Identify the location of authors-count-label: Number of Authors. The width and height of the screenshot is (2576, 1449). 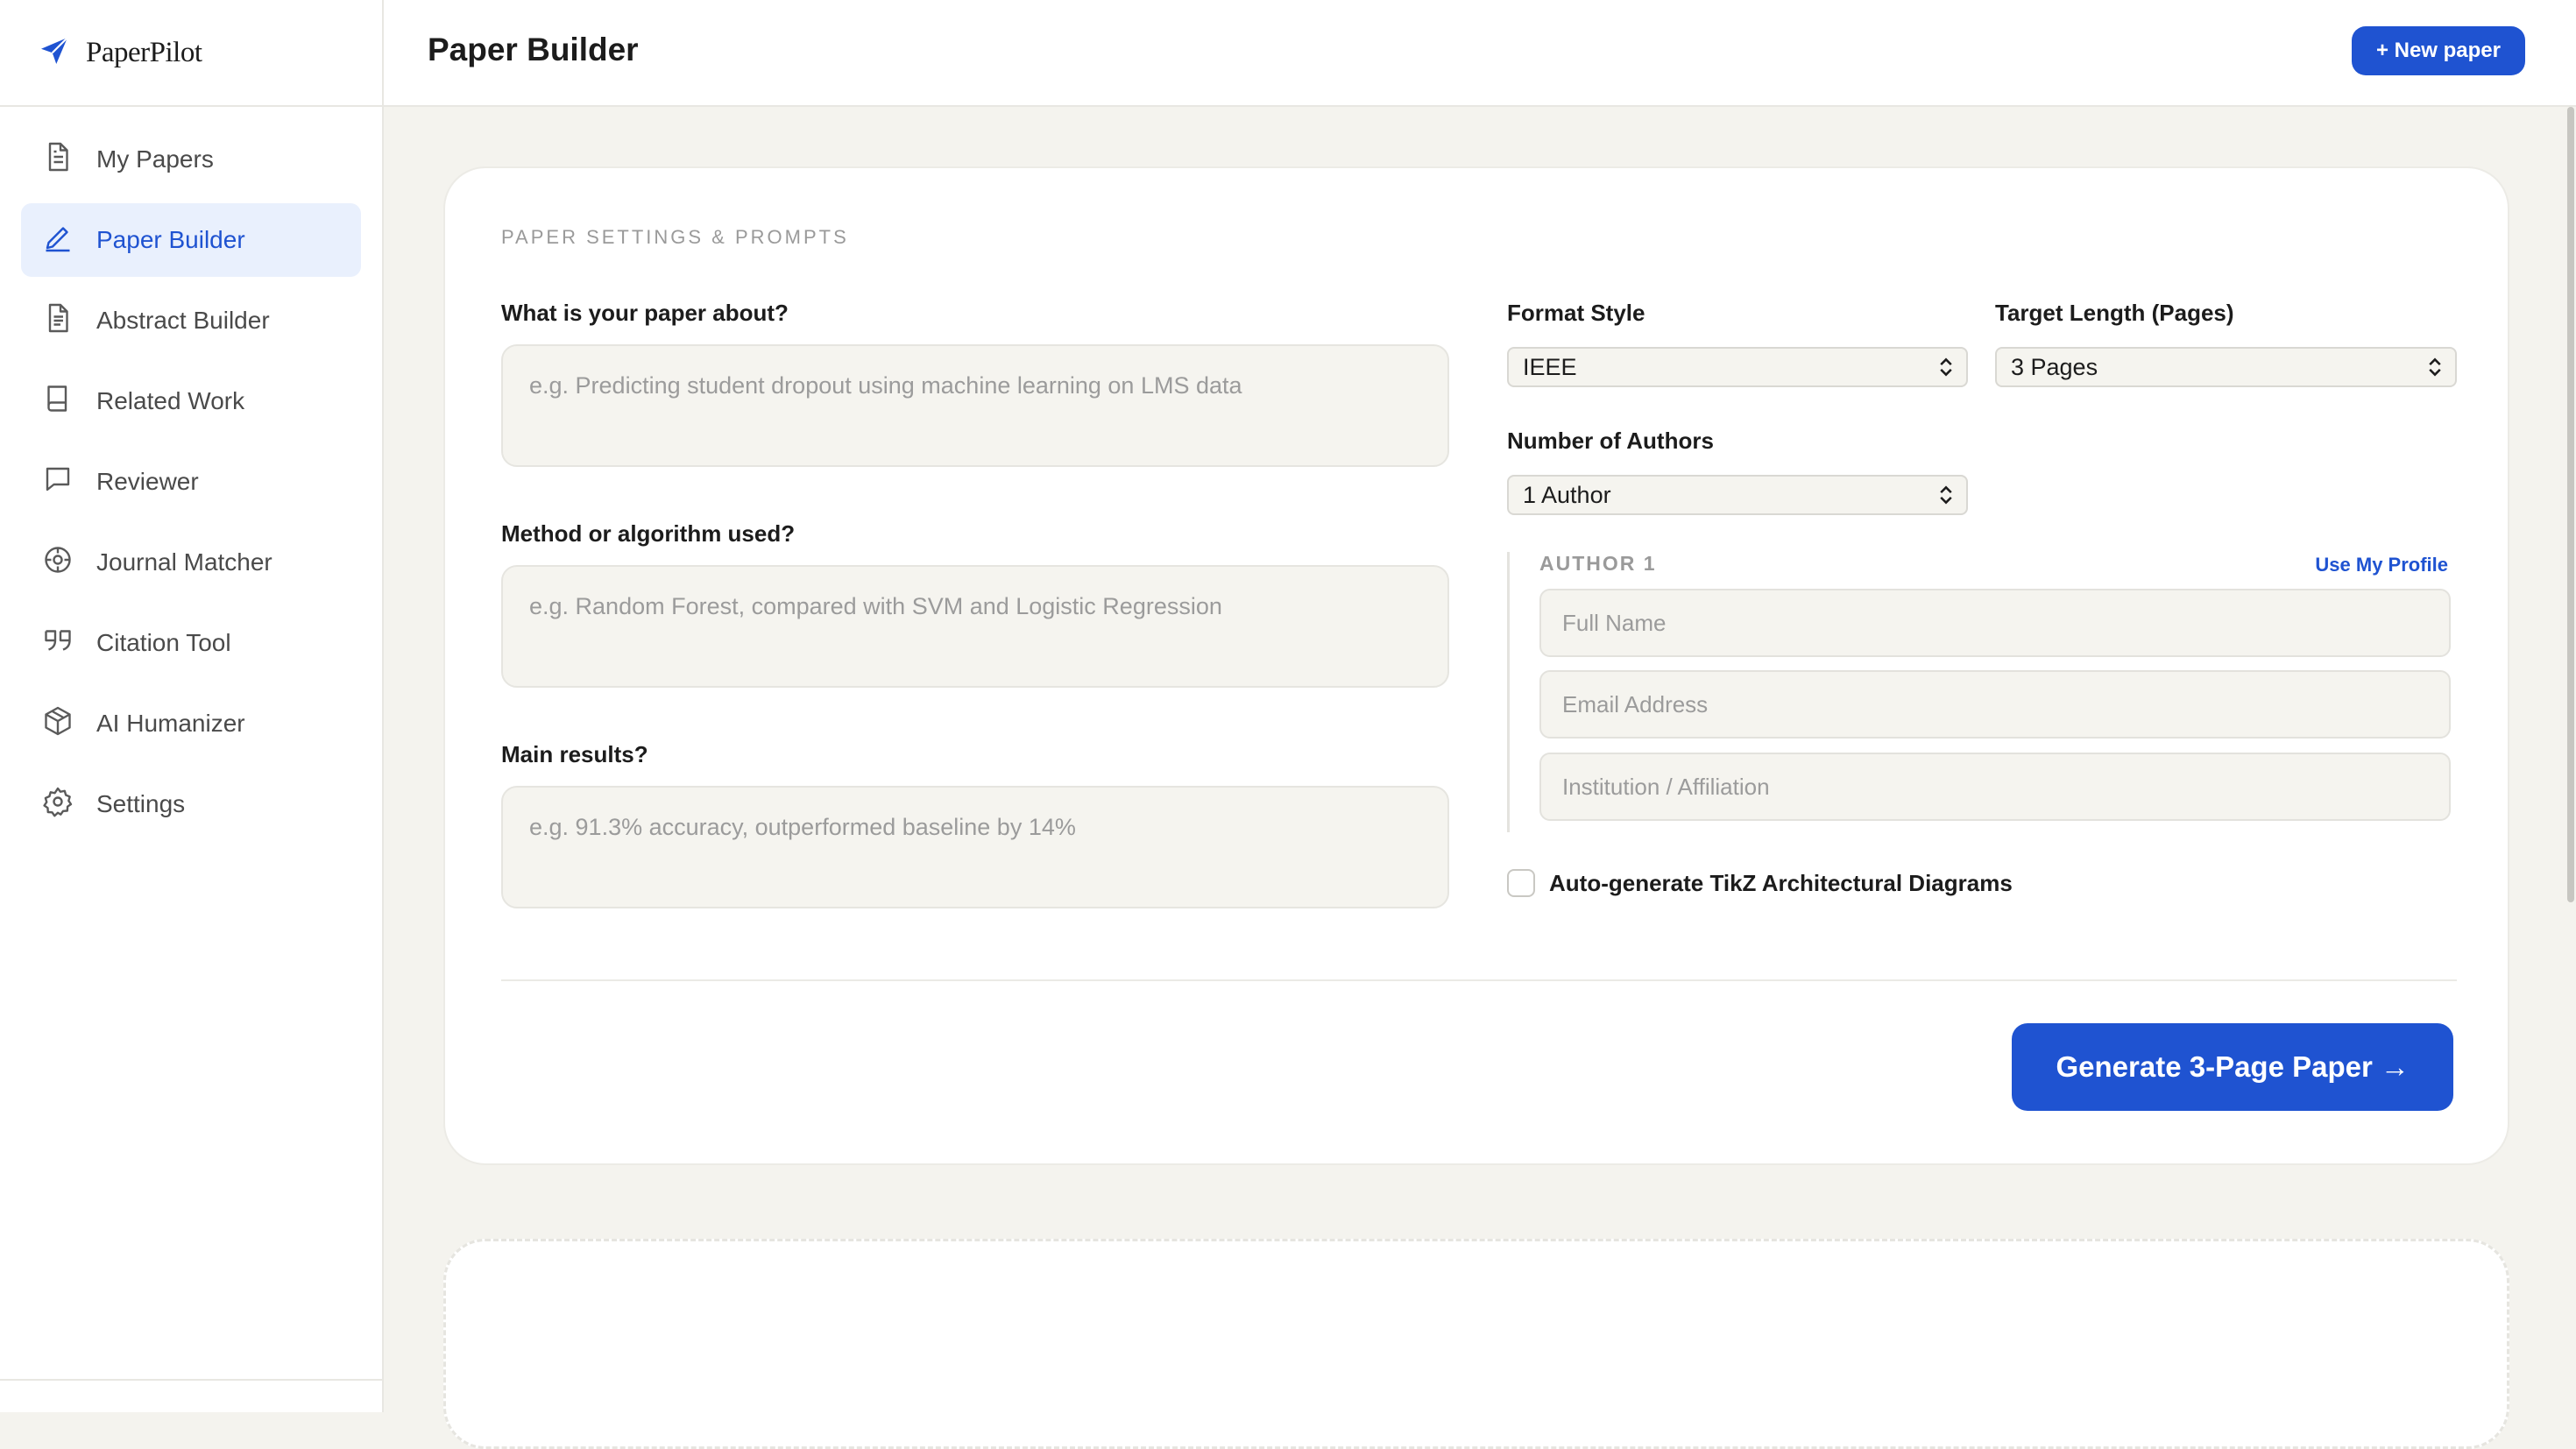
(1610, 441).